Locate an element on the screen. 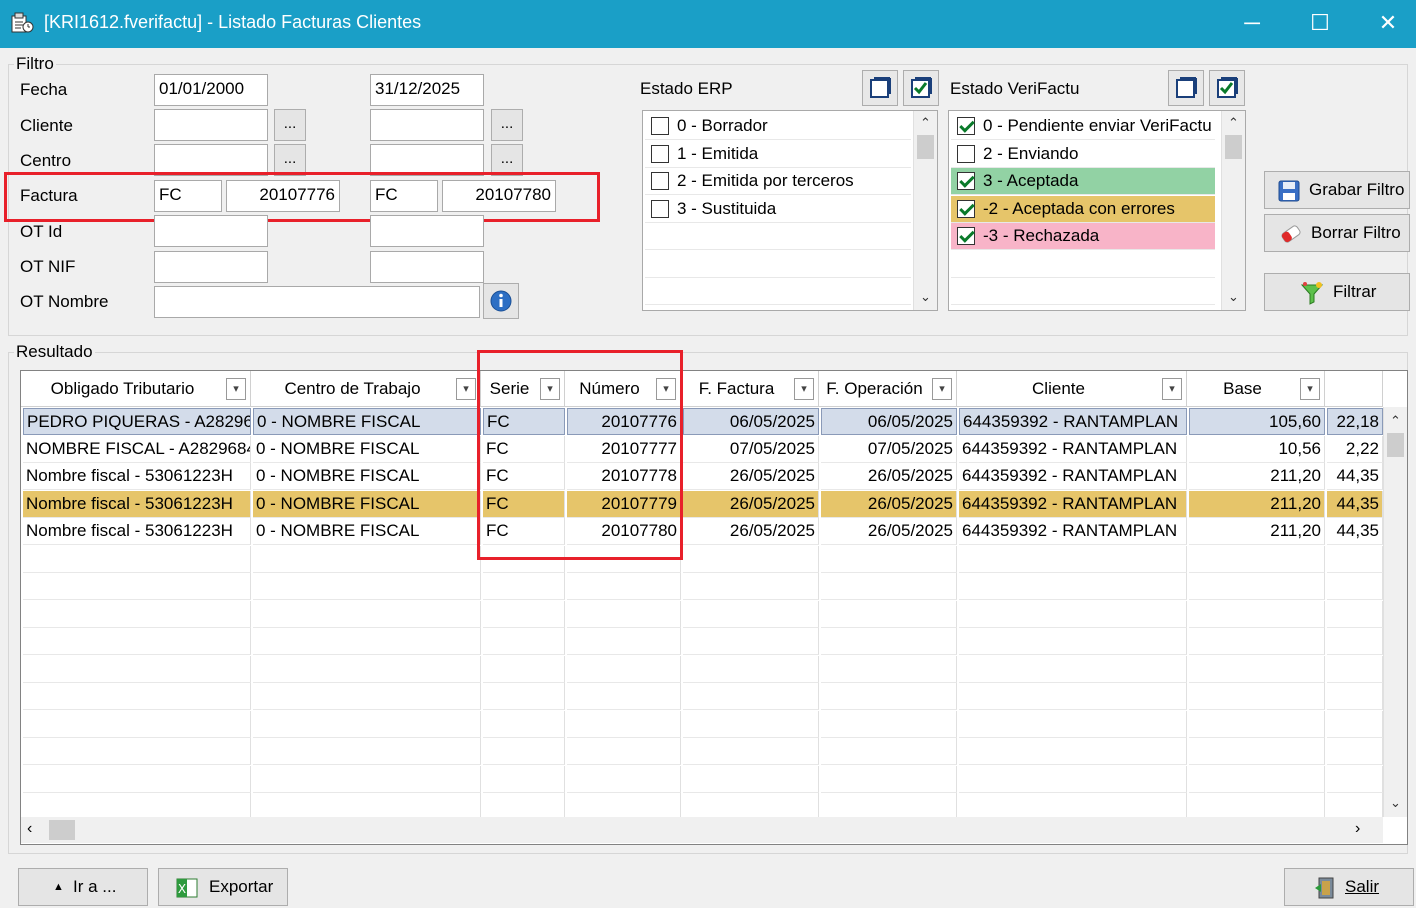  column-header-centro-de-trabajo: Centro de Trabajo ▾ is located at coordinates (366, 389).